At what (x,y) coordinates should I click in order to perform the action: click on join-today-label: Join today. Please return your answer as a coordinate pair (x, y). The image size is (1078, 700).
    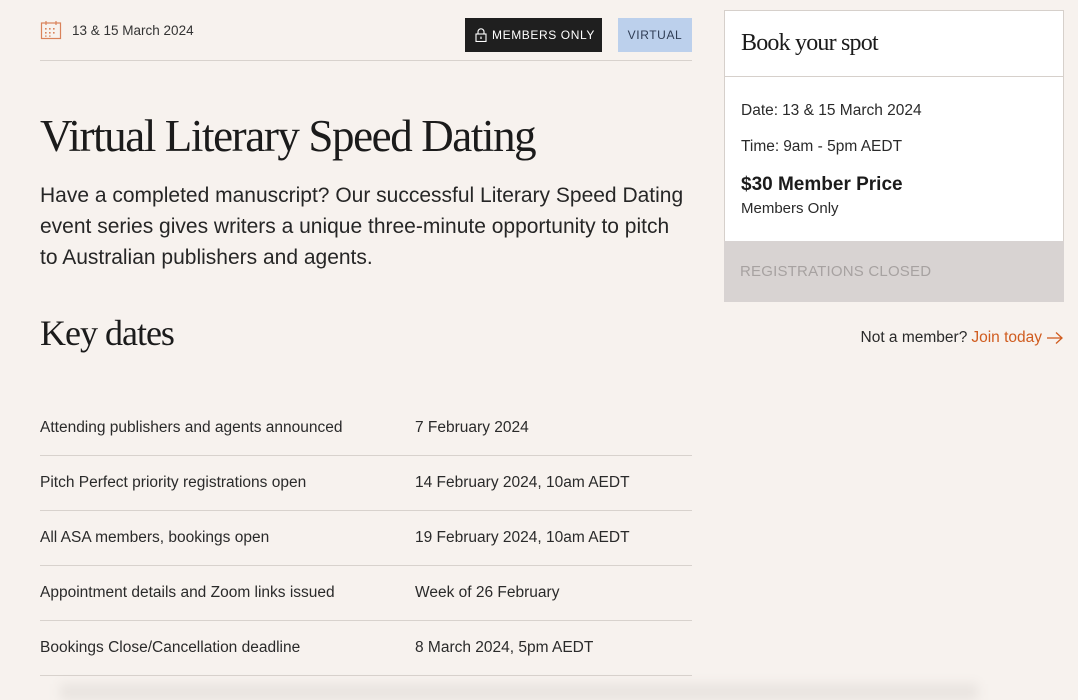
    Looking at the image, I should click on (1006, 337).